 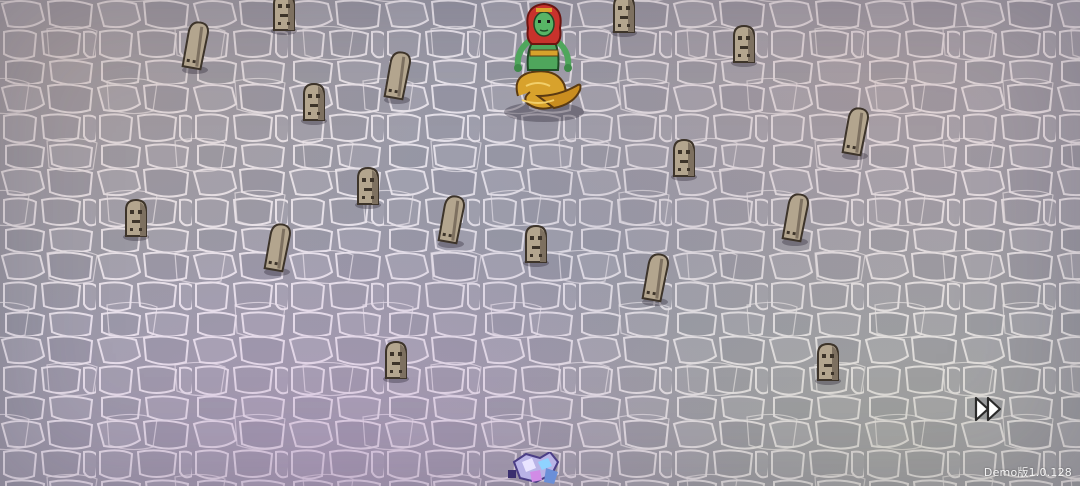 What do you see at coordinates (1027, 472) in the screenshot?
I see `version-label: Demo版1.0.128` at bounding box center [1027, 472].